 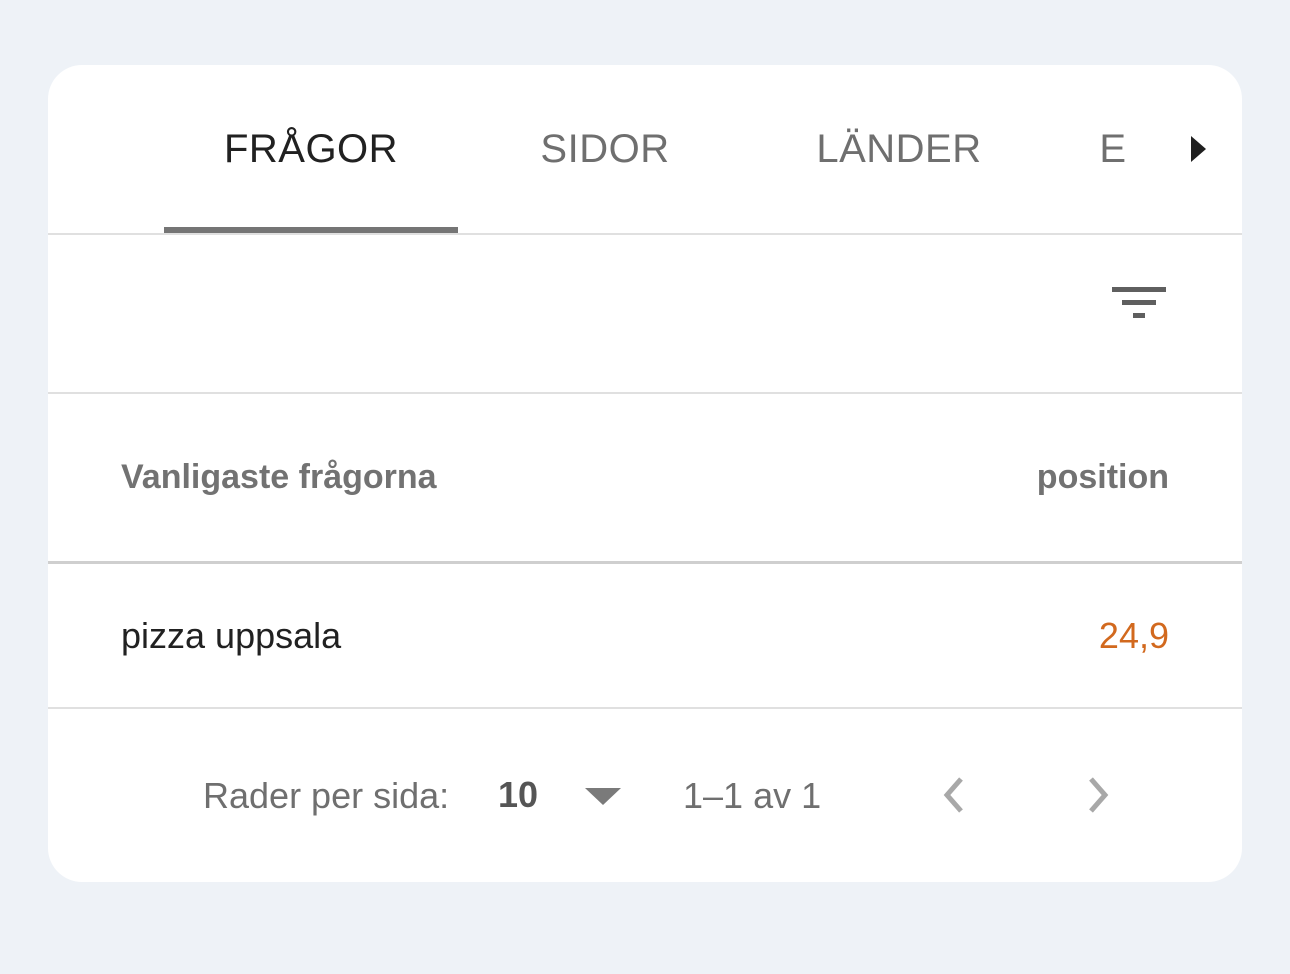 I want to click on rows-per-page-select: 10, so click(x=563, y=795).